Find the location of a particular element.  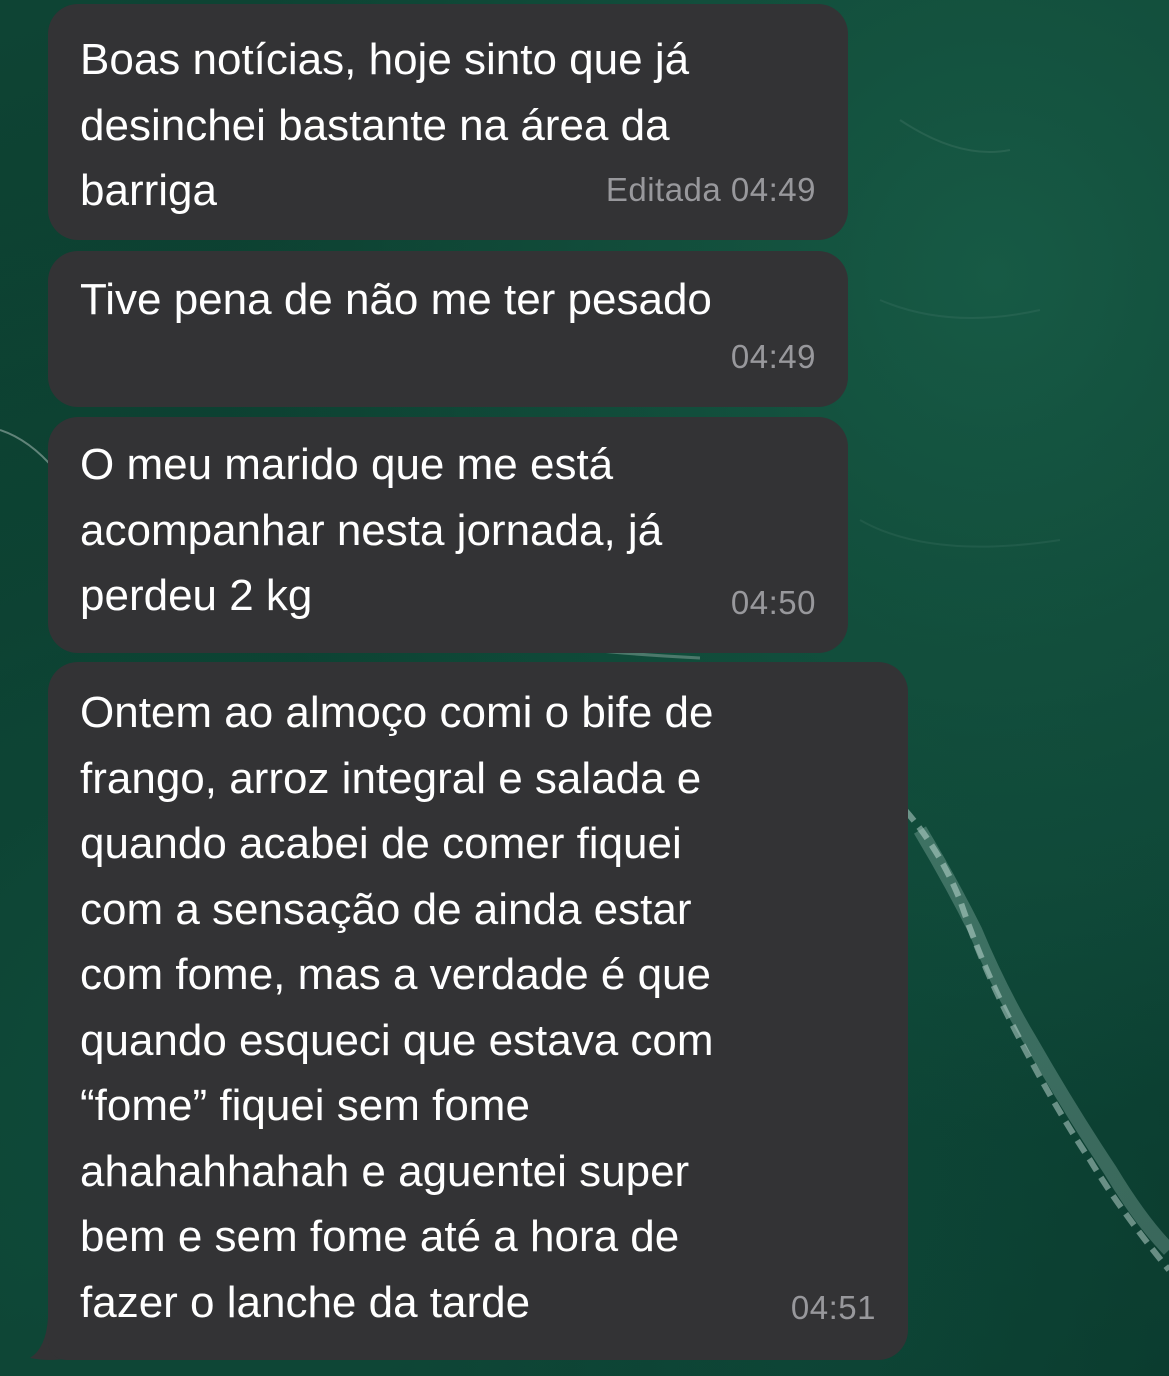

message-text: Tive pena de não me ter pesado is located at coordinates (396, 299).